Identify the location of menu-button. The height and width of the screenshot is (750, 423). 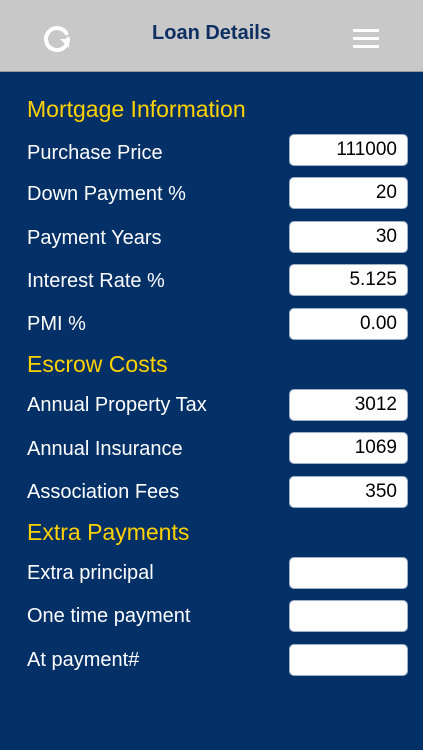
(366, 39).